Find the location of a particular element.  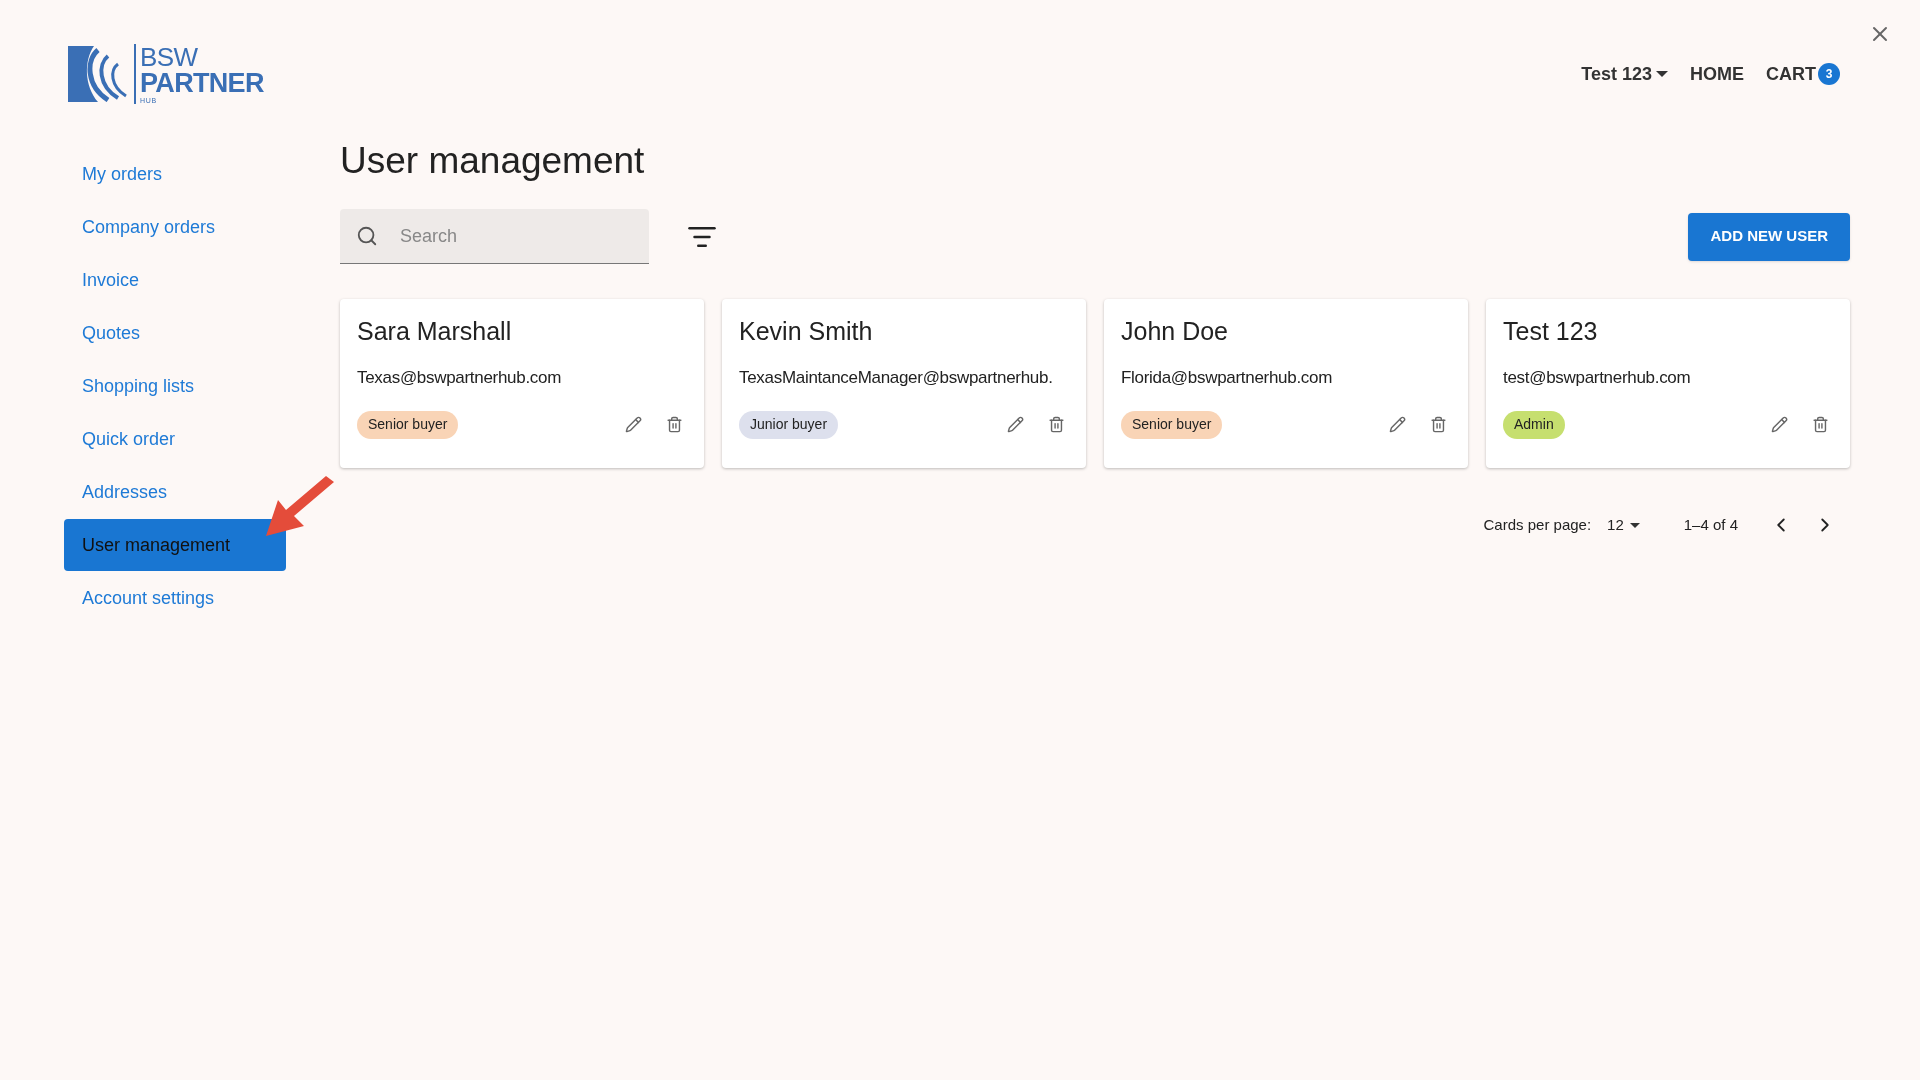

sidebar-item: Addresses is located at coordinates (175, 492).